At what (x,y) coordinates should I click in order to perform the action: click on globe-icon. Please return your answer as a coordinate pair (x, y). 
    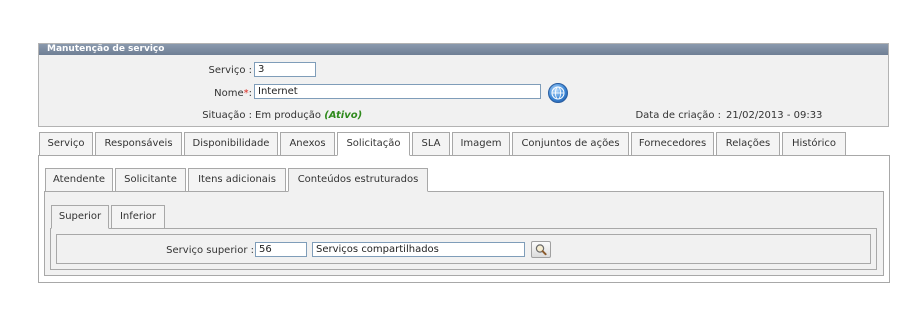
    Looking at the image, I should click on (558, 93).